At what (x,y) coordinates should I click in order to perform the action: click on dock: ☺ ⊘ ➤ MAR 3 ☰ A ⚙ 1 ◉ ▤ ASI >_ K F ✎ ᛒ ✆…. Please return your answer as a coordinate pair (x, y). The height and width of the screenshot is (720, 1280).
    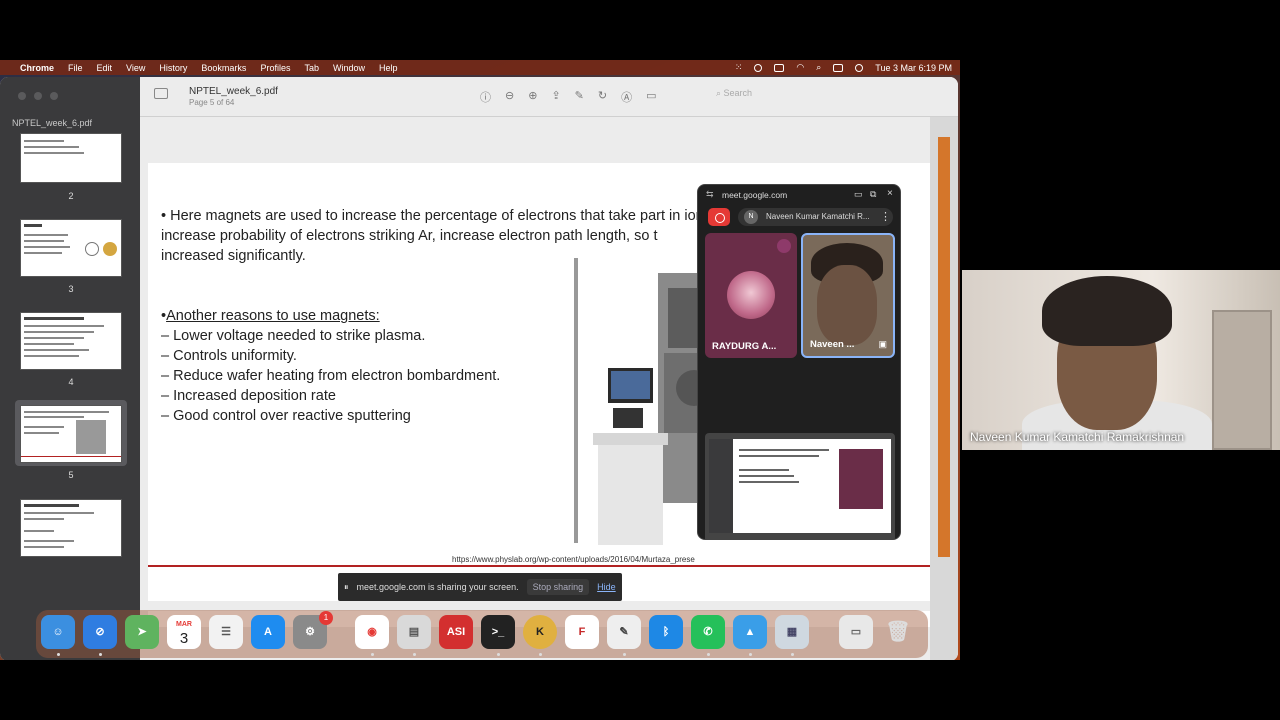
    Looking at the image, I should click on (482, 634).